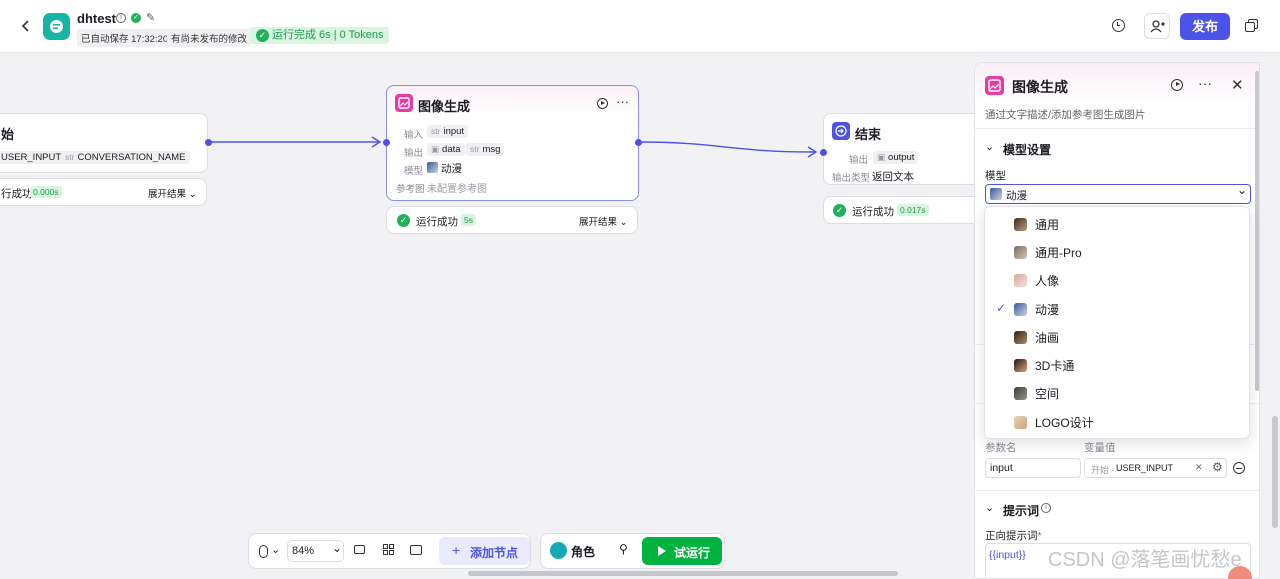  What do you see at coordinates (263, 551) in the screenshot?
I see `mouse-mode-icon` at bounding box center [263, 551].